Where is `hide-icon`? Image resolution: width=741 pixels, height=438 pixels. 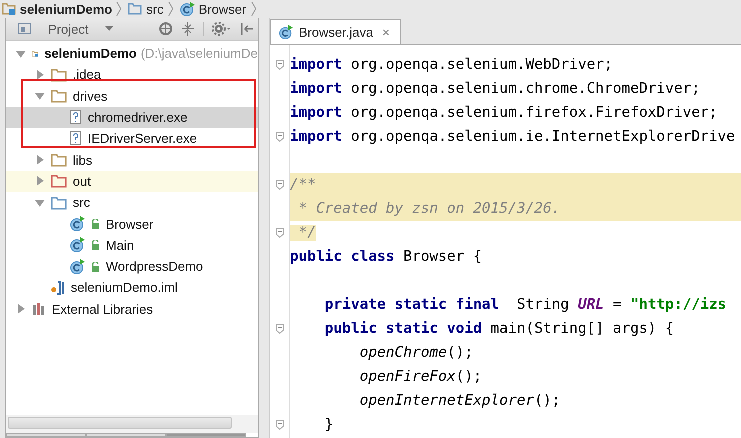
hide-icon is located at coordinates (247, 29).